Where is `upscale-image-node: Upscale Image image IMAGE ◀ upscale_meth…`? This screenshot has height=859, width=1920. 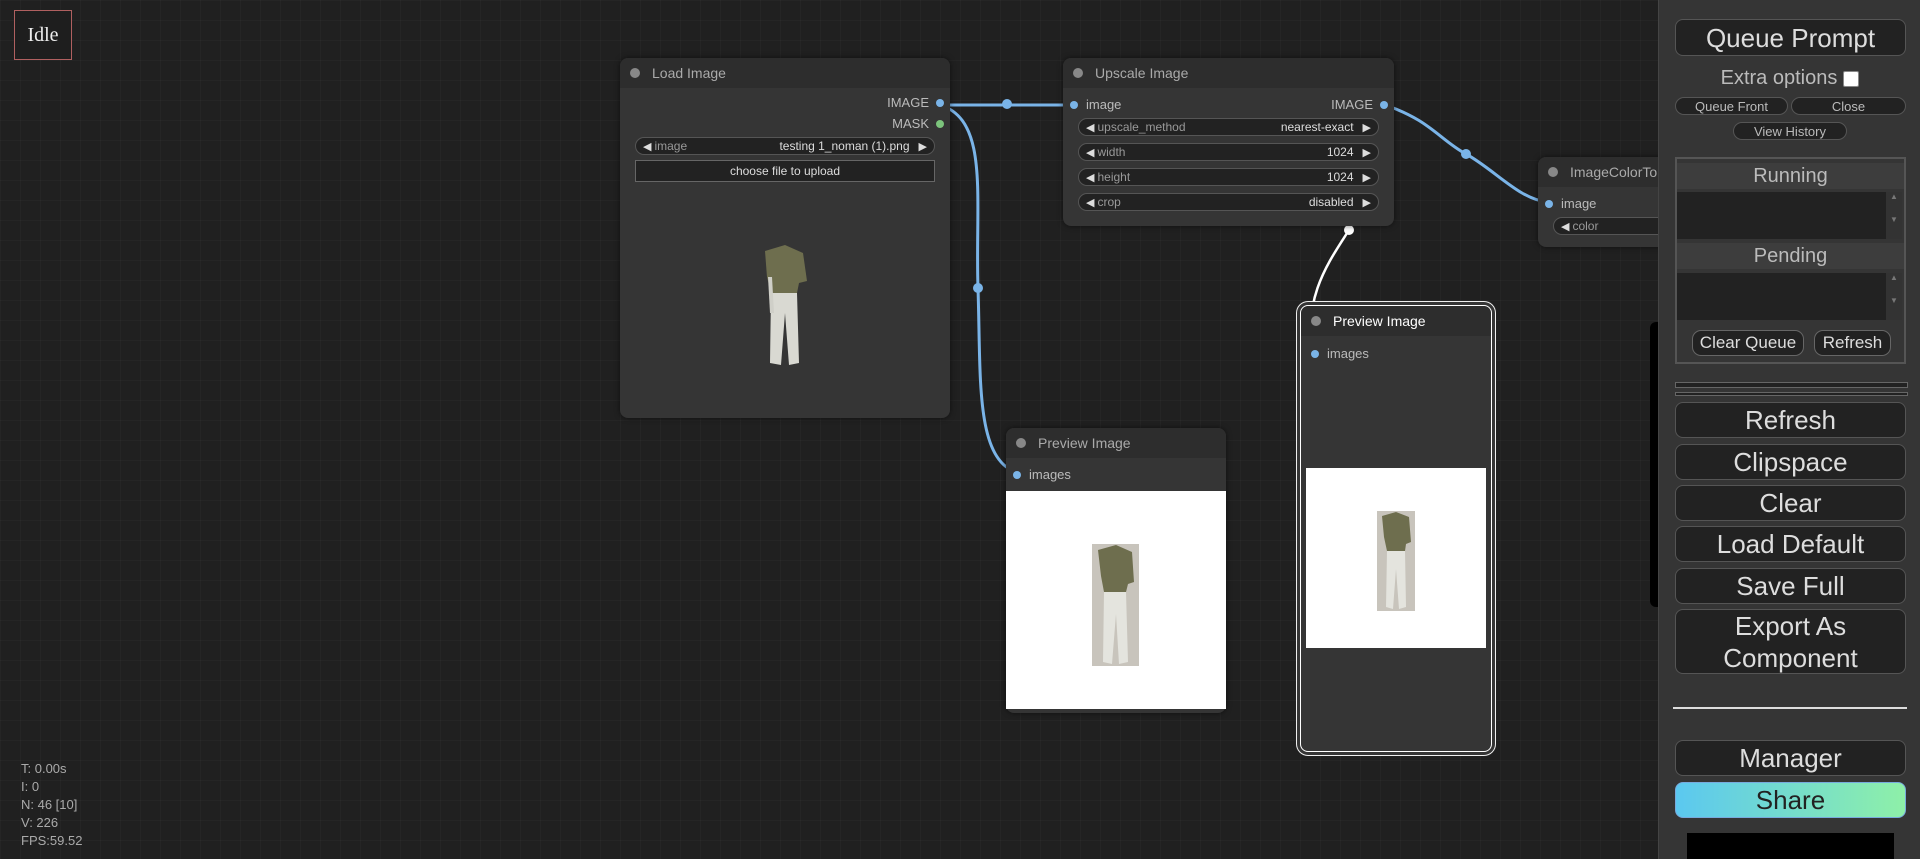 upscale-image-node: Upscale Image image IMAGE ◀ upscale_meth… is located at coordinates (1228, 142).